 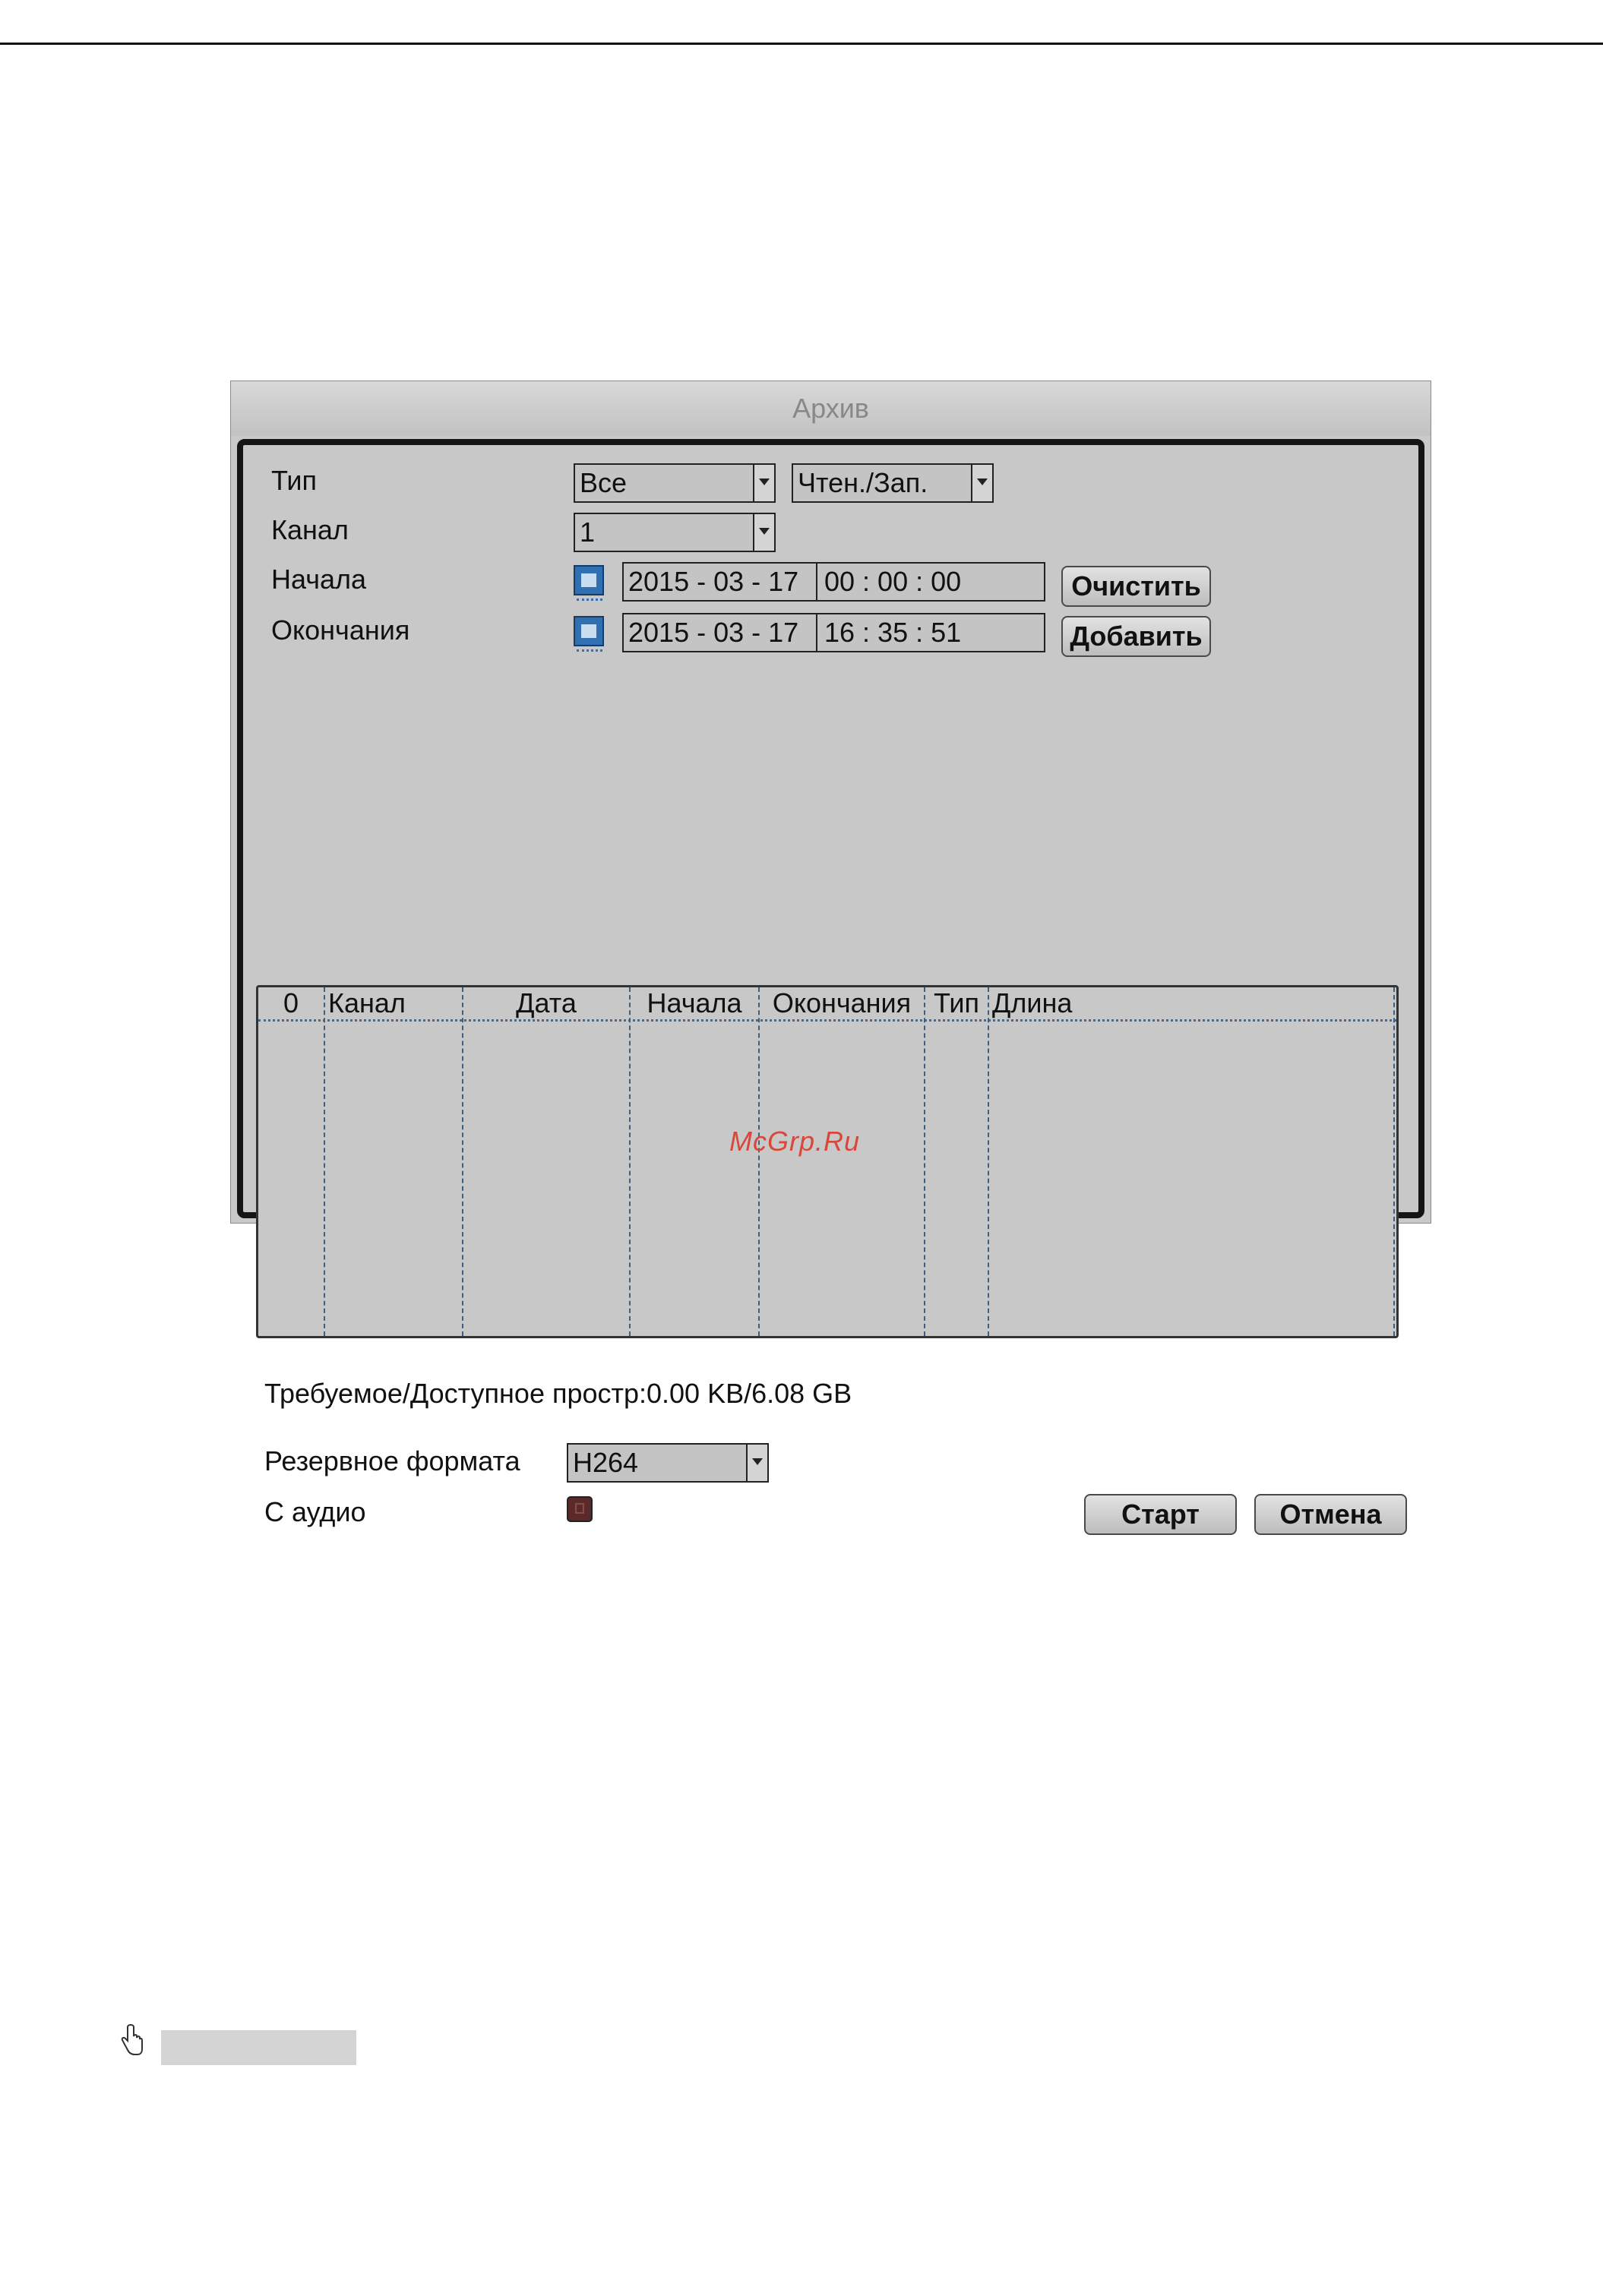 I want to click on table-header-type: Тип, so click(x=956, y=1003).